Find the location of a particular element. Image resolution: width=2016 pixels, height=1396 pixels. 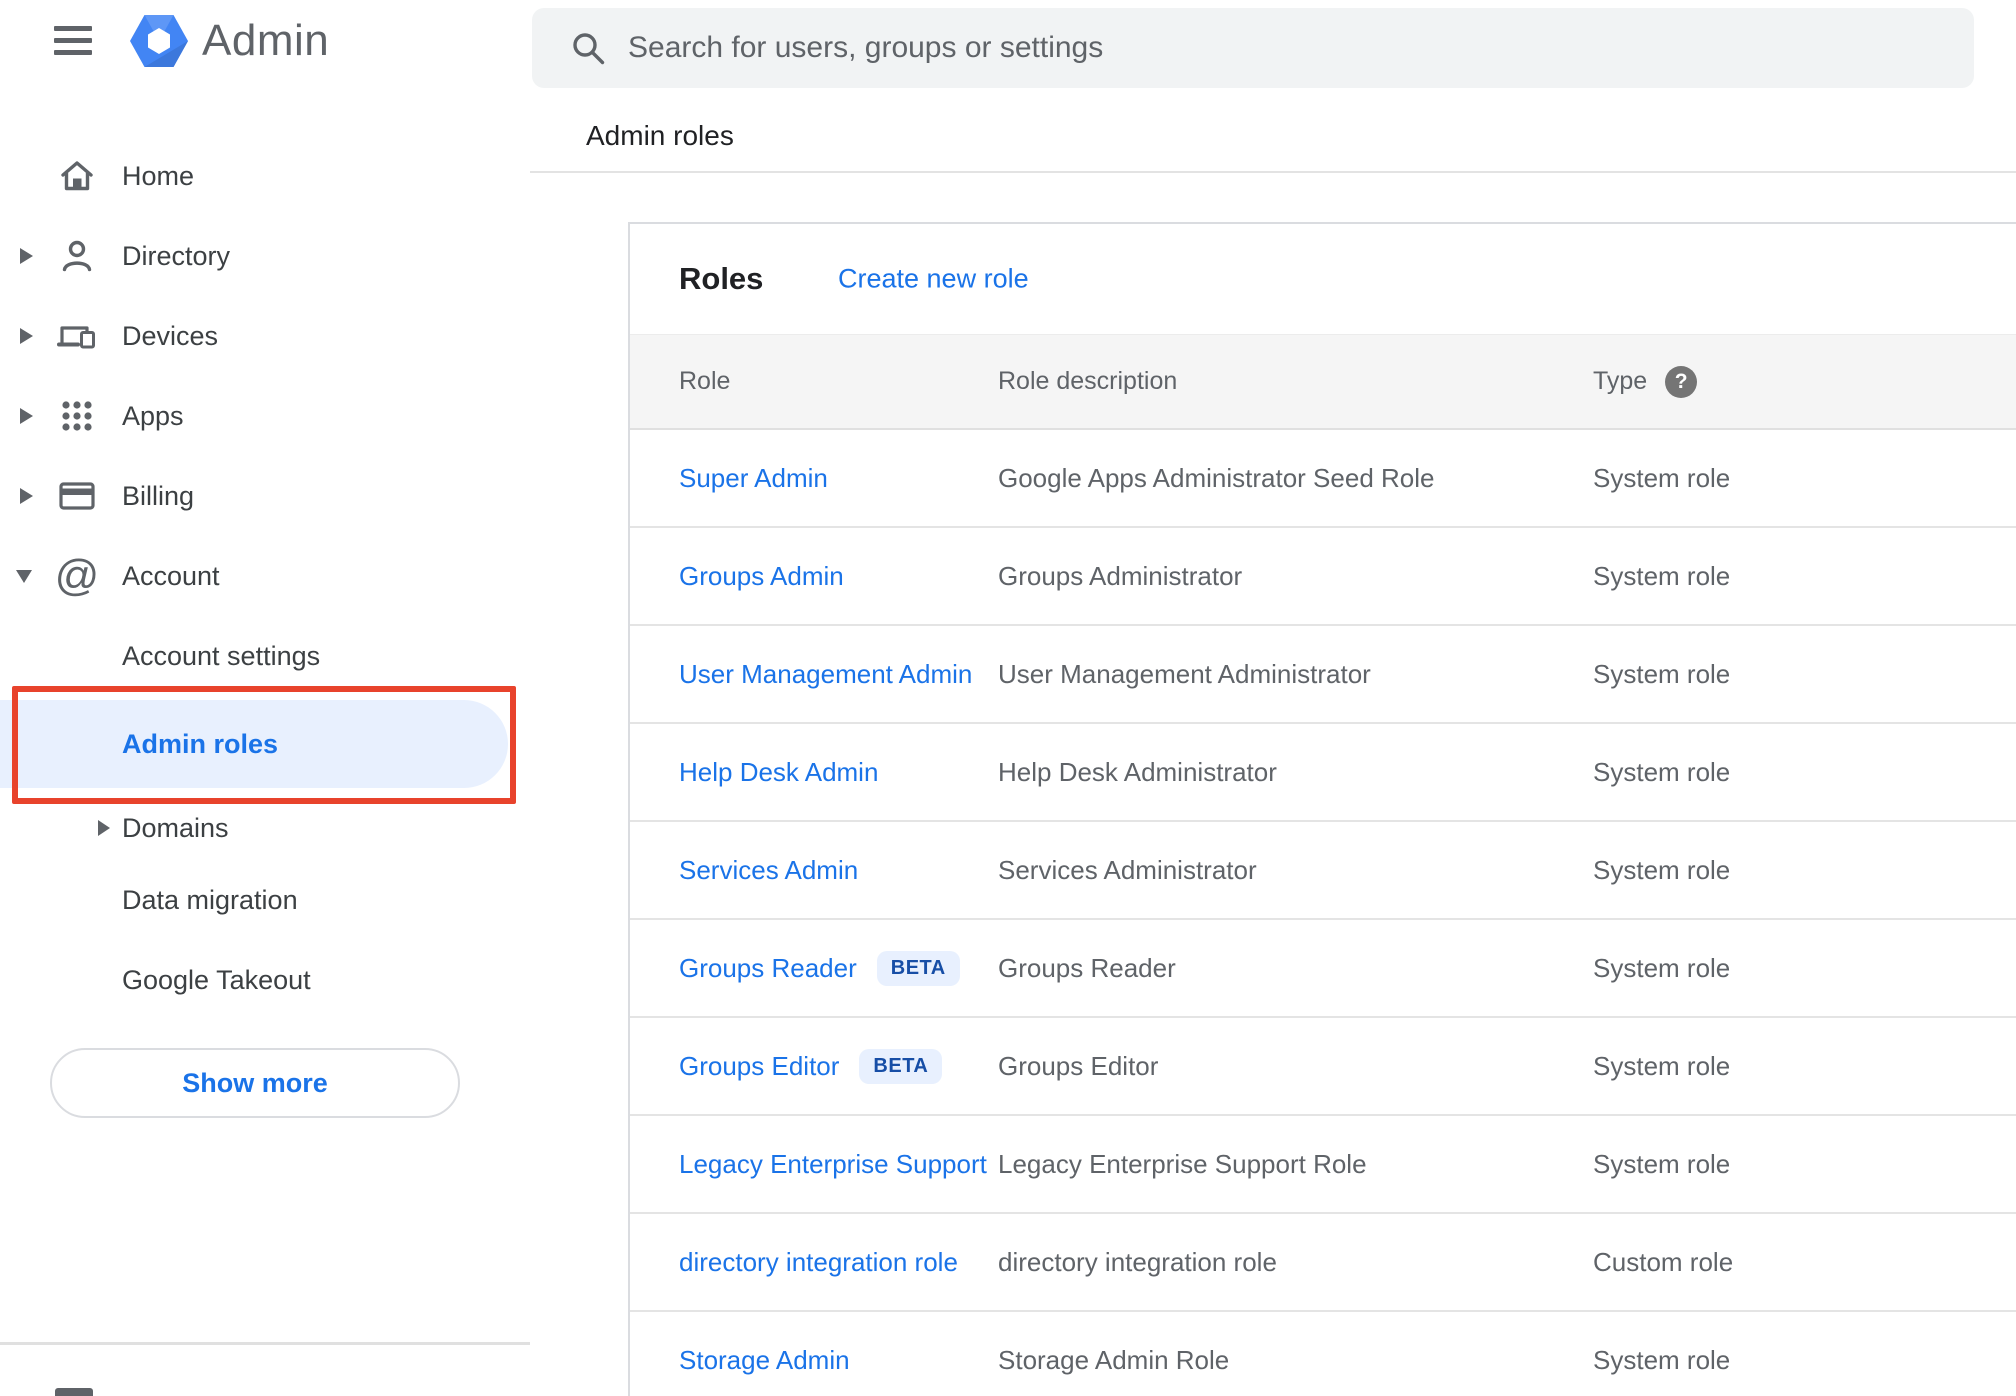

admin-hexagon-icon is located at coordinates (159, 41).